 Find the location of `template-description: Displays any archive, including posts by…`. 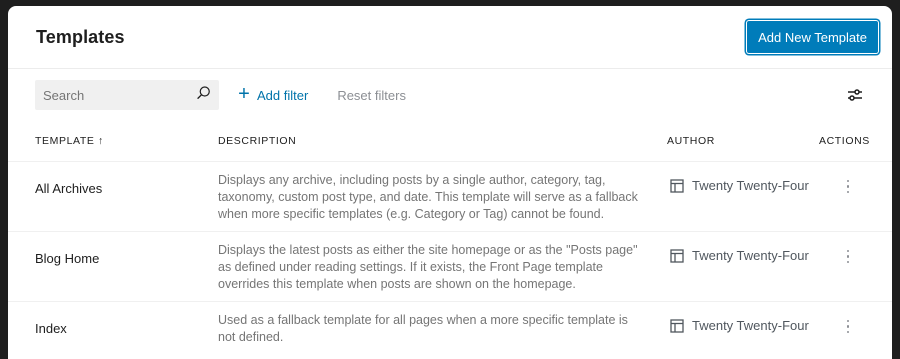

template-description: Displays any archive, including posts by… is located at coordinates (428, 197).